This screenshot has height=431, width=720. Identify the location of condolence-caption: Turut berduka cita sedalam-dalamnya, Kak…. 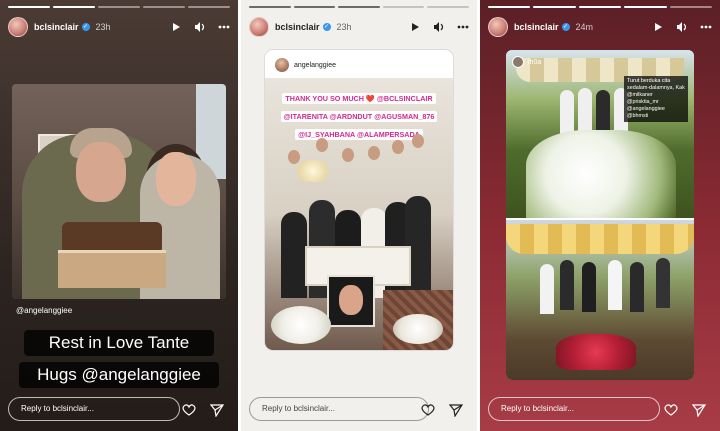
(656, 99).